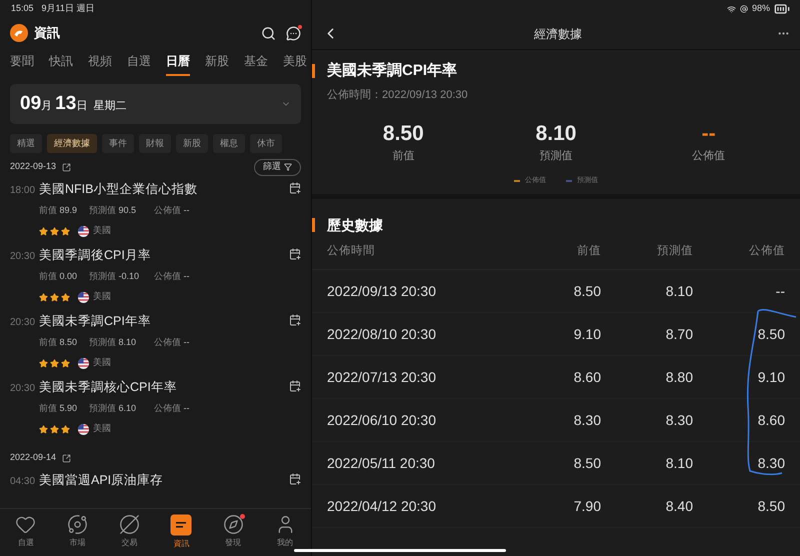  What do you see at coordinates (678, 291) in the screenshot?
I see `table-cell-text: 8.10` at bounding box center [678, 291].